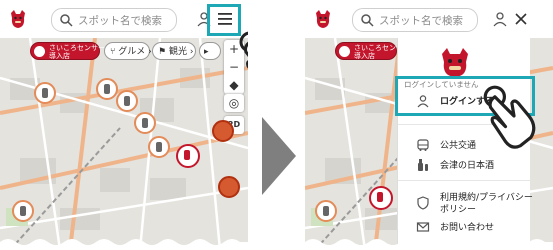 This screenshot has height=250, width=553. I want to click on chevron-right-icon: ›, so click(191, 52).